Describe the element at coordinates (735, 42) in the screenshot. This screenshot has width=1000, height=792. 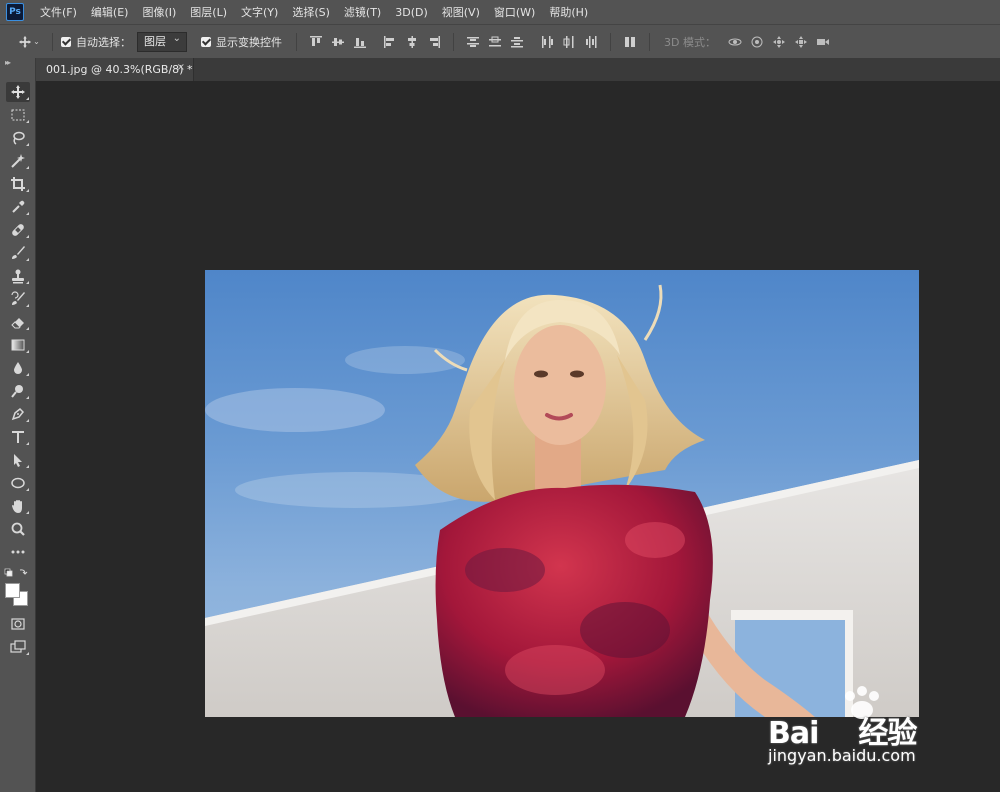
I see `orbit-3d-icon` at that location.